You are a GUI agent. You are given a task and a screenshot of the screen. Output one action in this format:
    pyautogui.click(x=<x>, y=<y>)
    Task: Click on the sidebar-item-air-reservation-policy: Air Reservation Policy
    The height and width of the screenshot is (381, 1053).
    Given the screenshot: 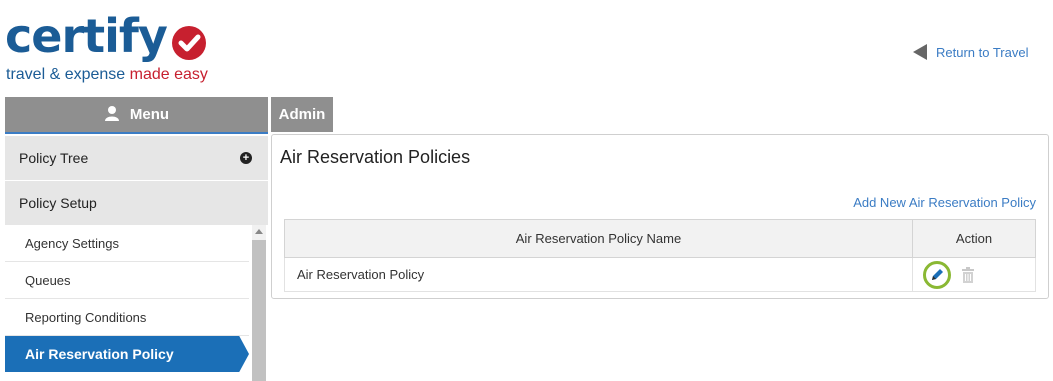 What is the action you would take?
    pyautogui.click(x=127, y=354)
    